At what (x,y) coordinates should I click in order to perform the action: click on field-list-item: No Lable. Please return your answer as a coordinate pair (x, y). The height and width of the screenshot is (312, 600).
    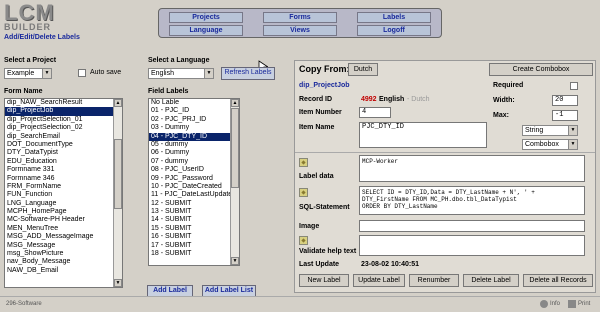
    Looking at the image, I should click on (194, 103).